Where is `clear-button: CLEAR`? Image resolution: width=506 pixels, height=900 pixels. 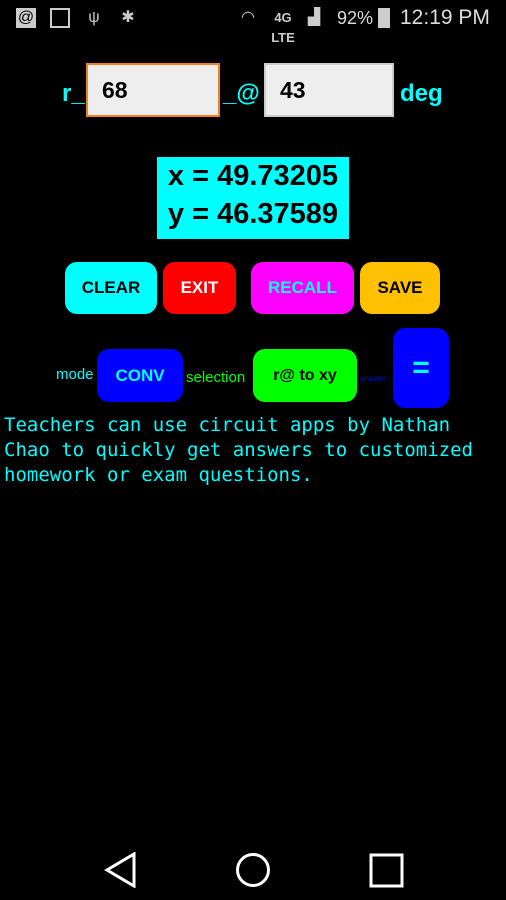
clear-button: CLEAR is located at coordinates (111, 288).